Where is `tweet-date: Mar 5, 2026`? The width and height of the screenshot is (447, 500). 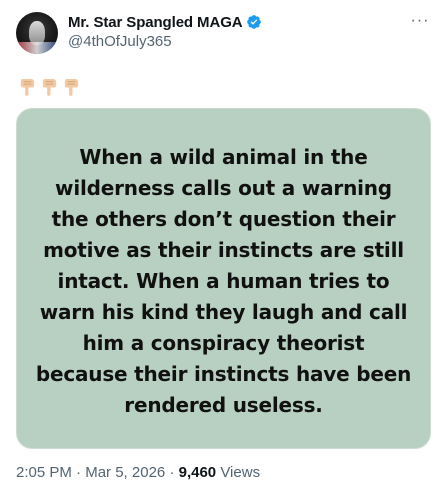 tweet-date: Mar 5, 2026 is located at coordinates (125, 472).